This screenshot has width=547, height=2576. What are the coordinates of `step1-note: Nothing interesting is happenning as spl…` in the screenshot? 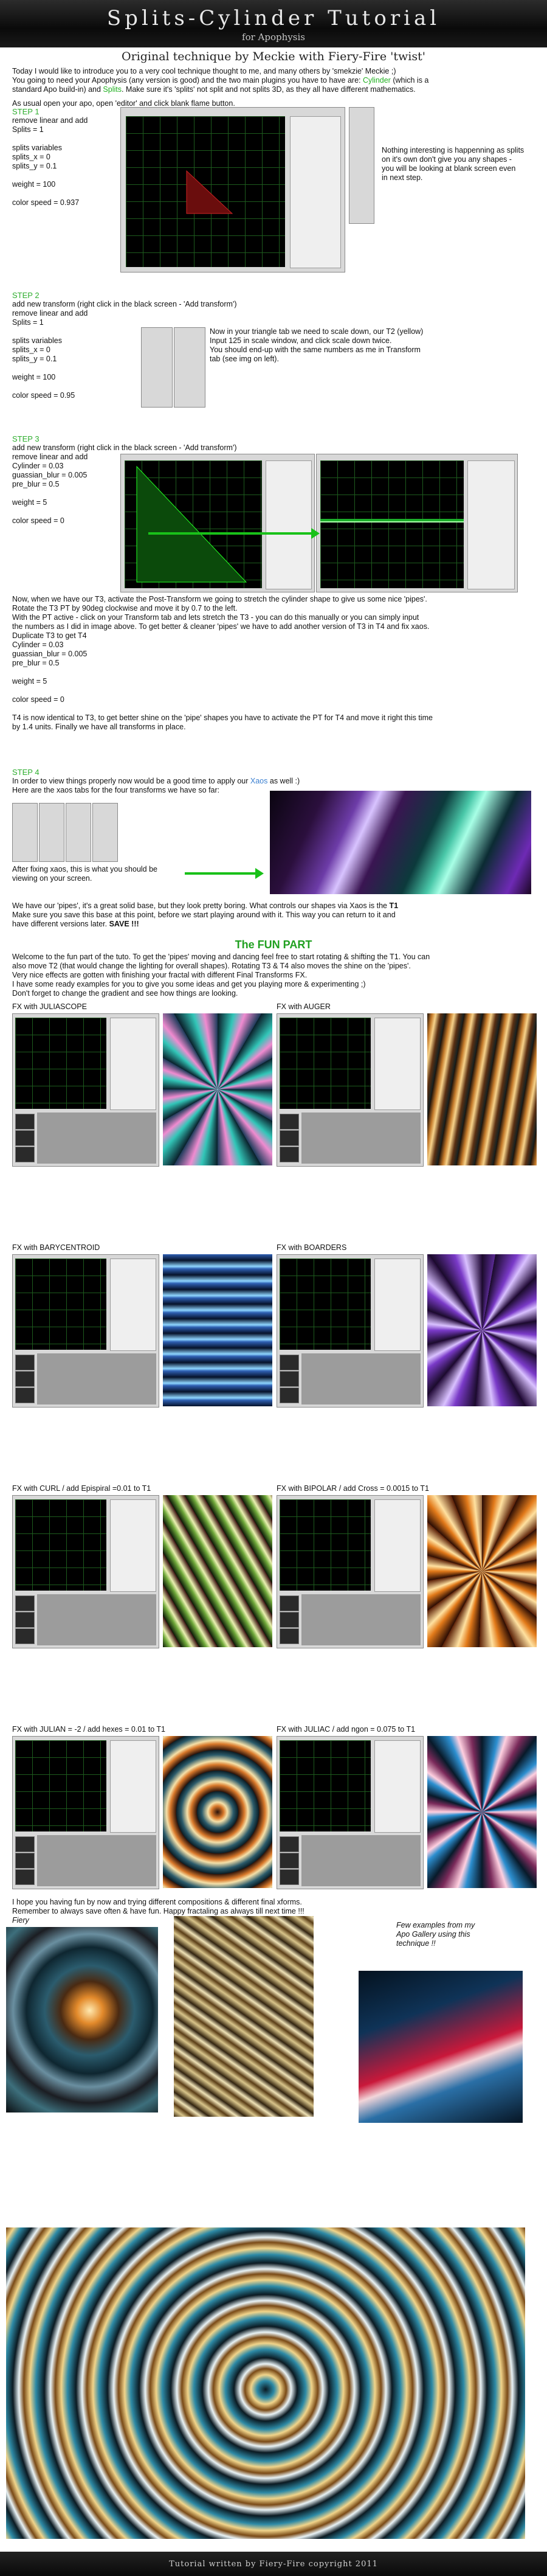 It's located at (453, 164).